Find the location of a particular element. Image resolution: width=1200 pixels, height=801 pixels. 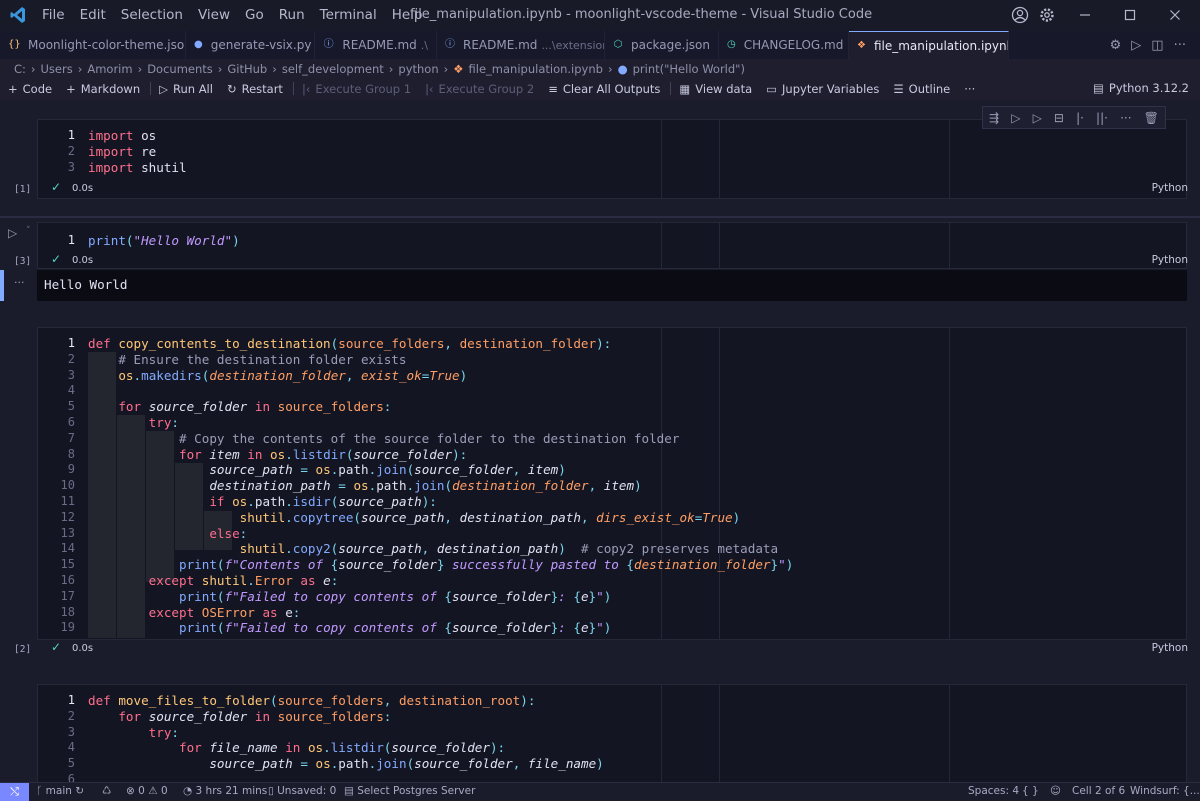

execute-group-2-button: |‹ Execute Group 2 is located at coordinates (479, 89).